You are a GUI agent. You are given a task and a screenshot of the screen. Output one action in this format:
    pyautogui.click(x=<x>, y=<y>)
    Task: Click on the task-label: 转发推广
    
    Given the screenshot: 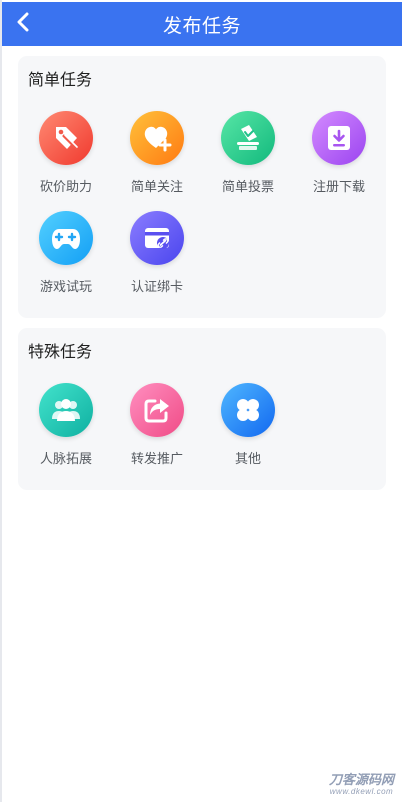 What is the action you would take?
    pyautogui.click(x=156, y=458)
    